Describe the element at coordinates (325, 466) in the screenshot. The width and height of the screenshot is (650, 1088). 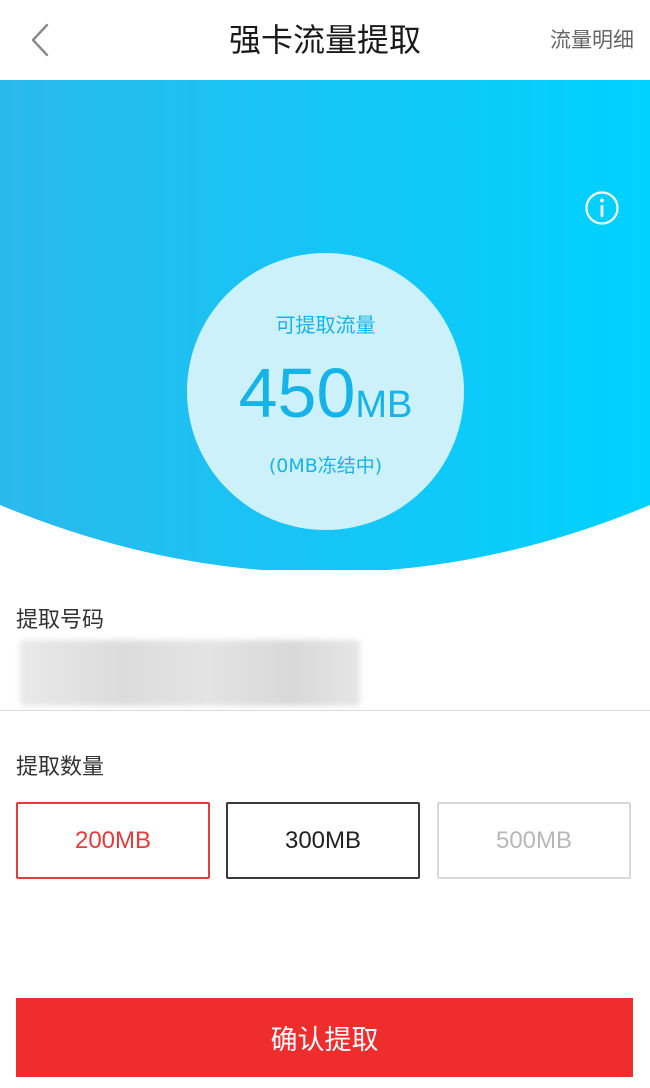
I see `frozen-traffic-note: (0MB冻结中)` at that location.